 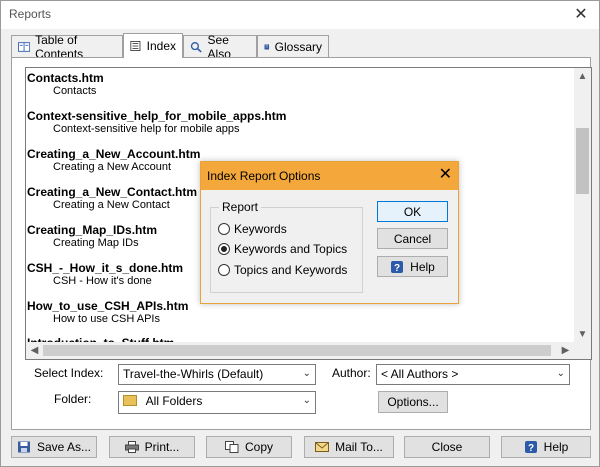 What do you see at coordinates (114, 154) in the screenshot?
I see `list-item-file: Creating_a_New_Account.htm` at bounding box center [114, 154].